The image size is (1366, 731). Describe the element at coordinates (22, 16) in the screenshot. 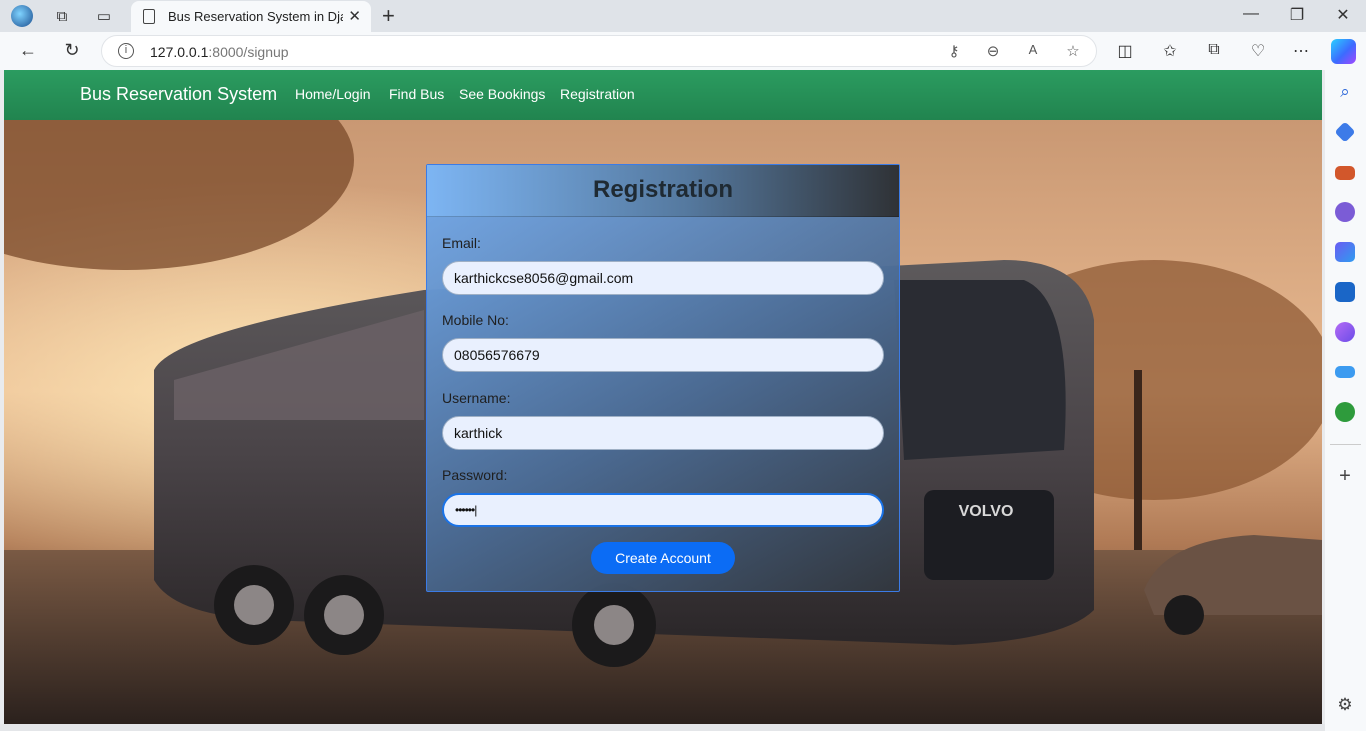

I see `profile-avatar` at that location.